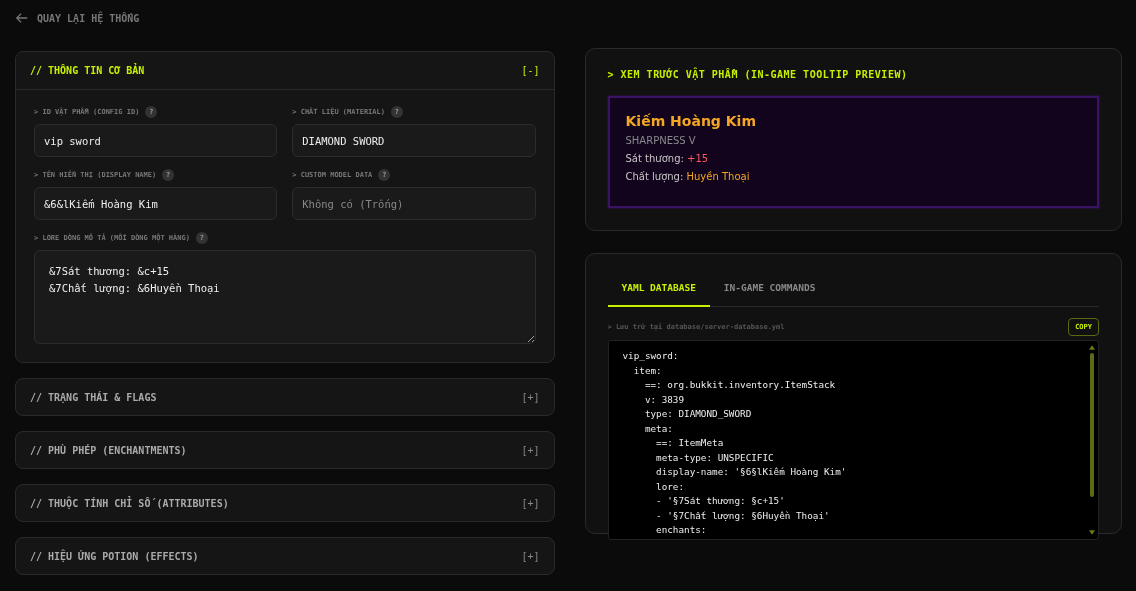 The height and width of the screenshot is (591, 1136). I want to click on section-title: // PHÙ PHÉP (ENCHANTMENTS), so click(108, 450).